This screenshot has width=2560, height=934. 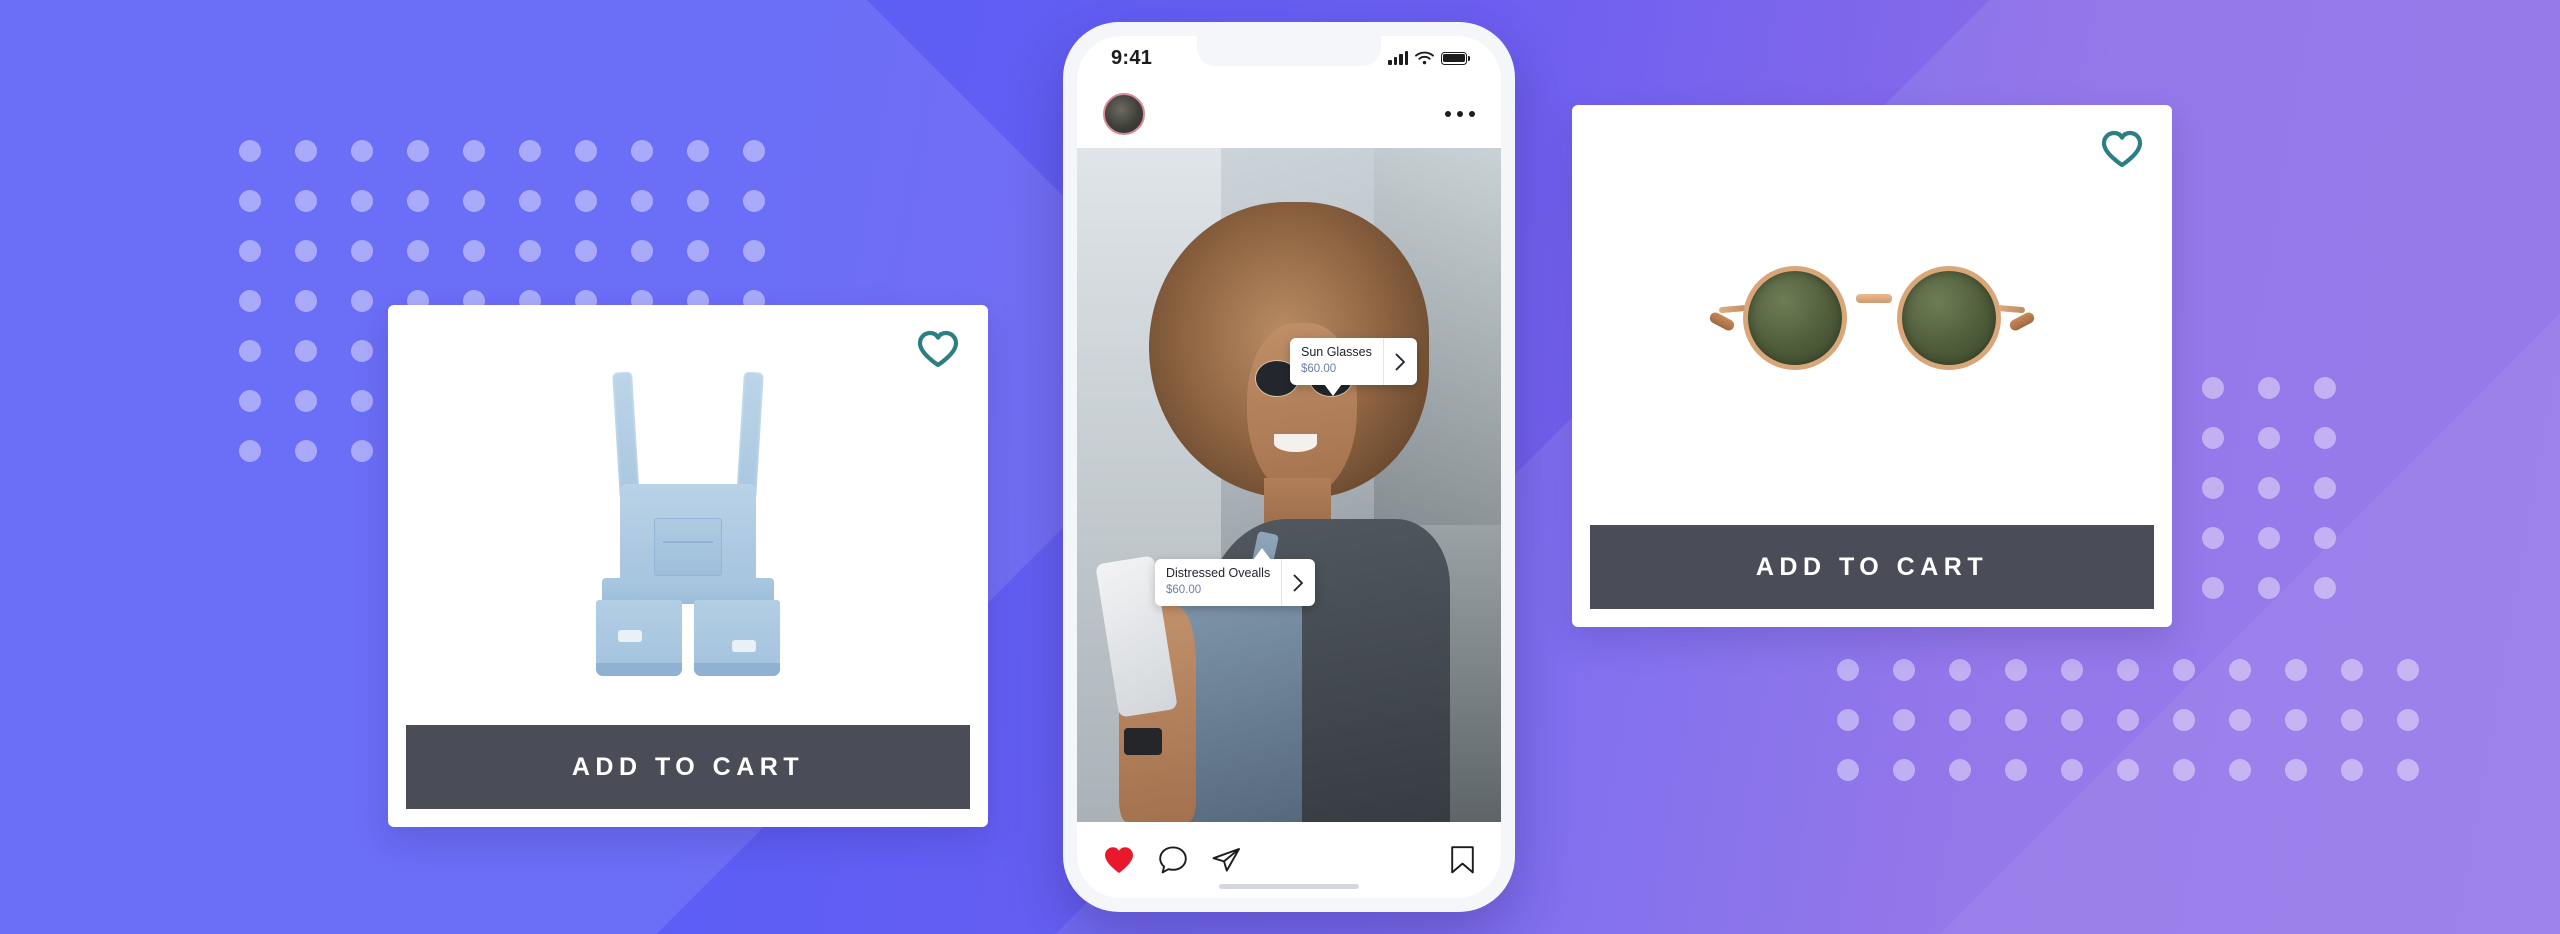 What do you see at coordinates (1226, 860) in the screenshot?
I see `send-arrow-icon` at bounding box center [1226, 860].